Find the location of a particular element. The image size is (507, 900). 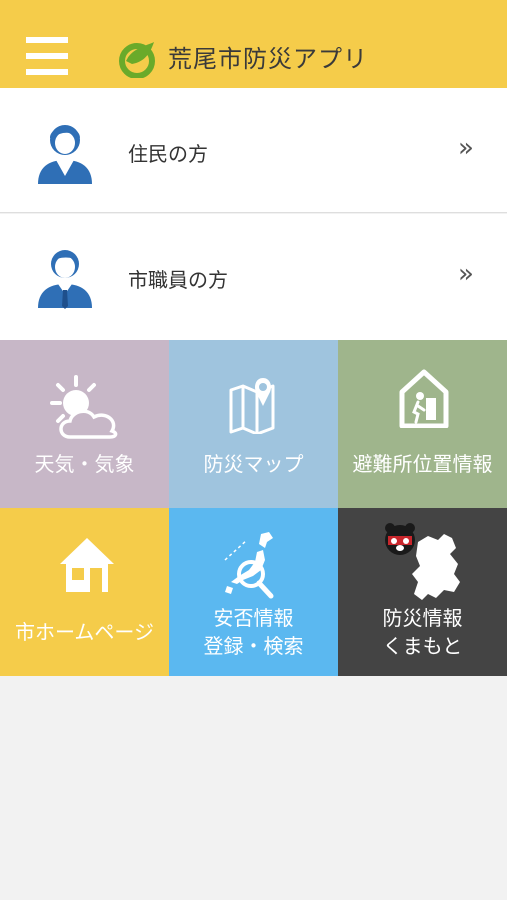

tile-disaster-map-label: 防災マップ is located at coordinates (253, 464).